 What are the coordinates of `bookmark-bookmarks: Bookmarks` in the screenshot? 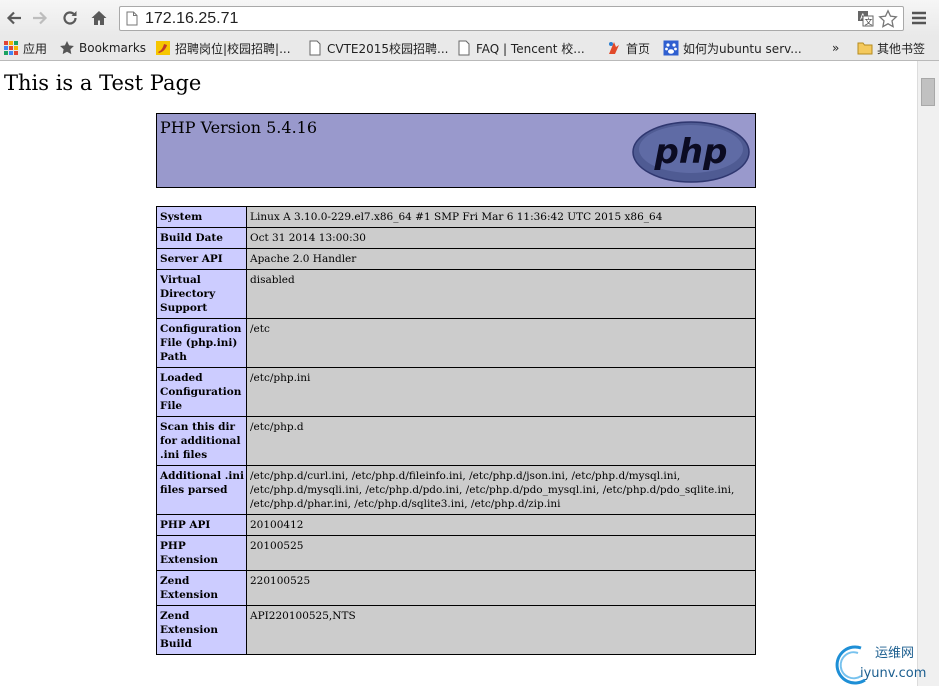 It's located at (102, 48).